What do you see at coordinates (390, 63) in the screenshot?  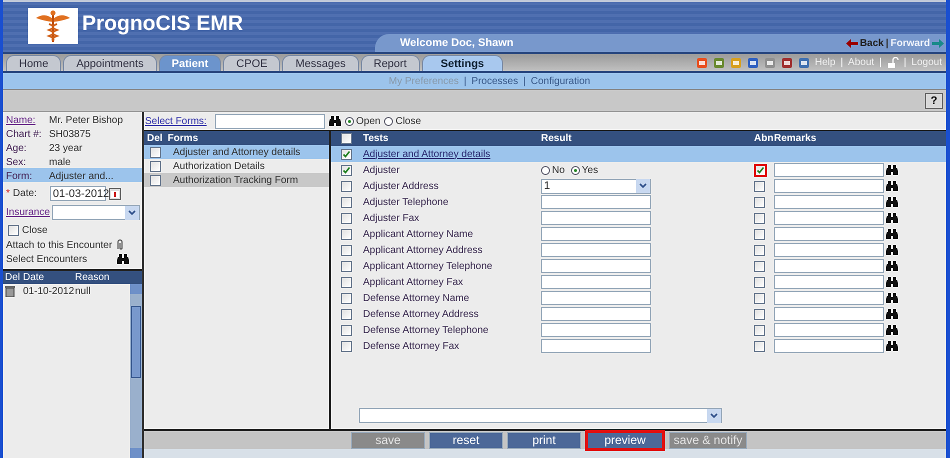 I see `tab: Report` at bounding box center [390, 63].